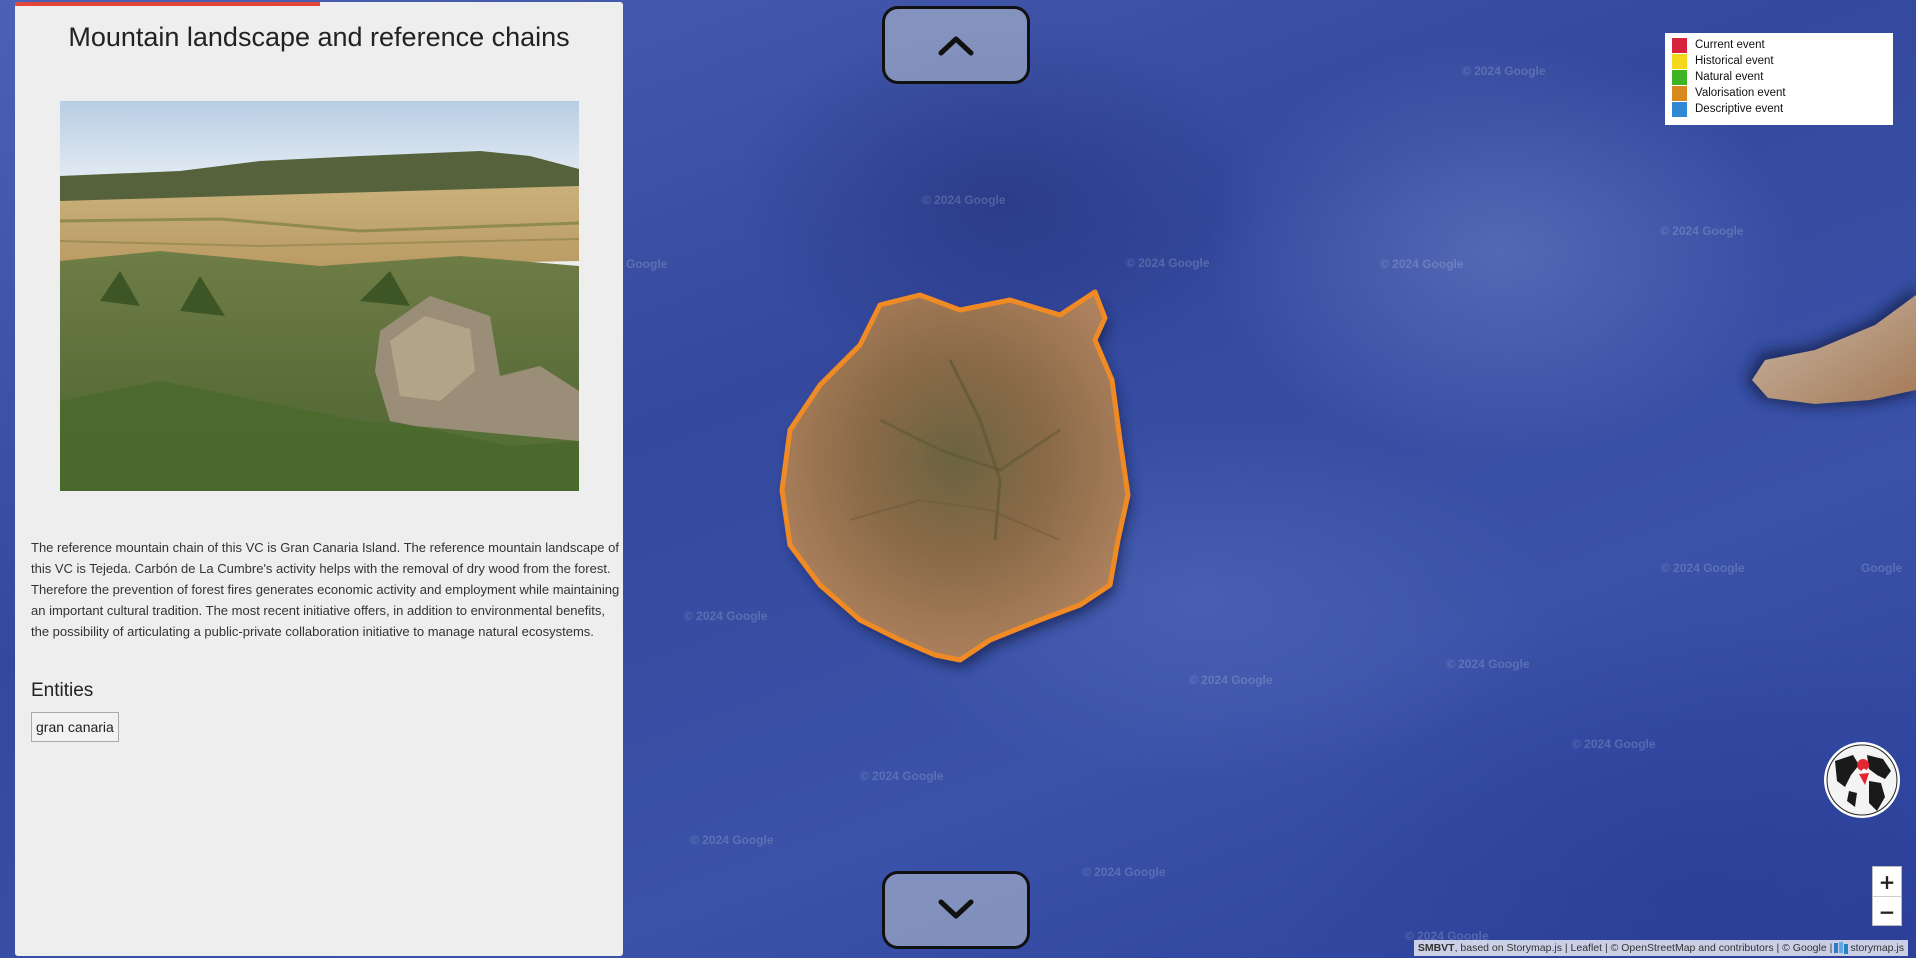 The image size is (1916, 958). Describe the element at coordinates (1841, 948) in the screenshot. I see `storymap-logo-icon` at that location.